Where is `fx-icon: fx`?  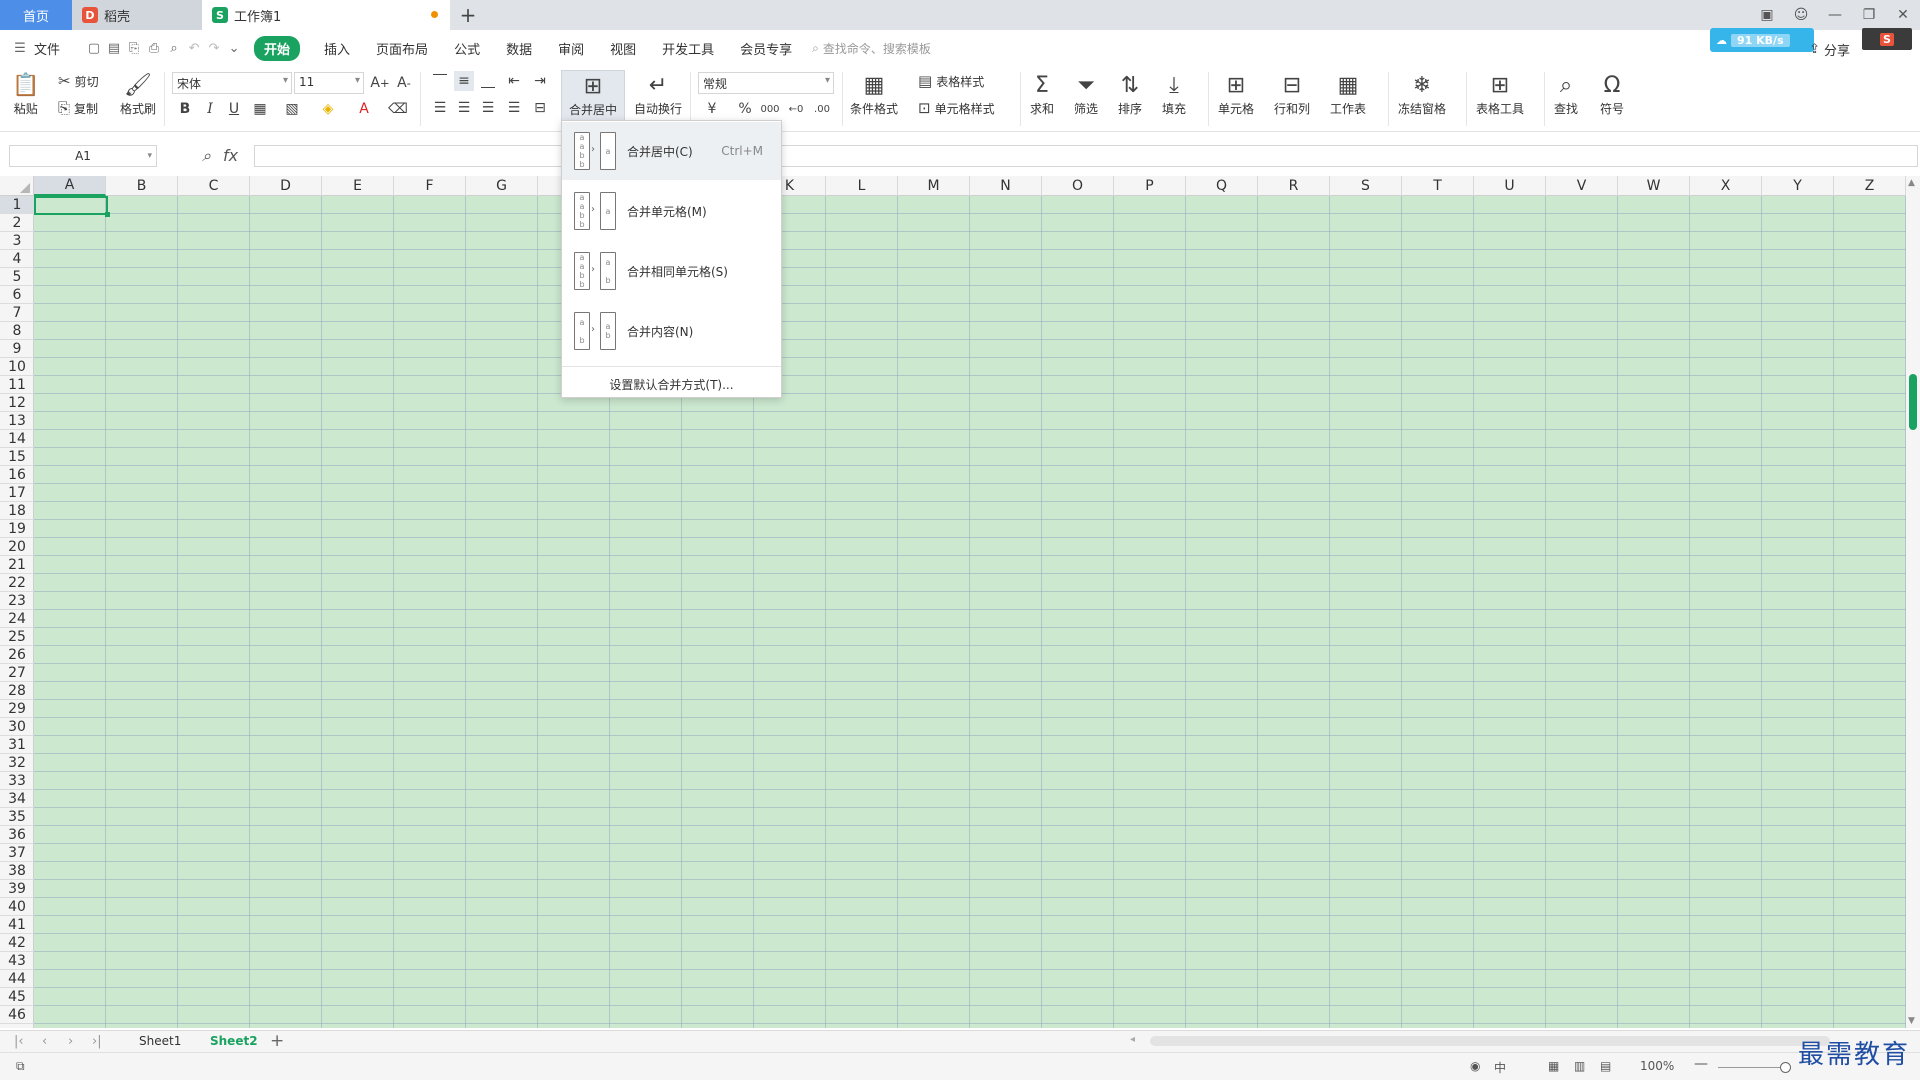 fx-icon: fx is located at coordinates (230, 156).